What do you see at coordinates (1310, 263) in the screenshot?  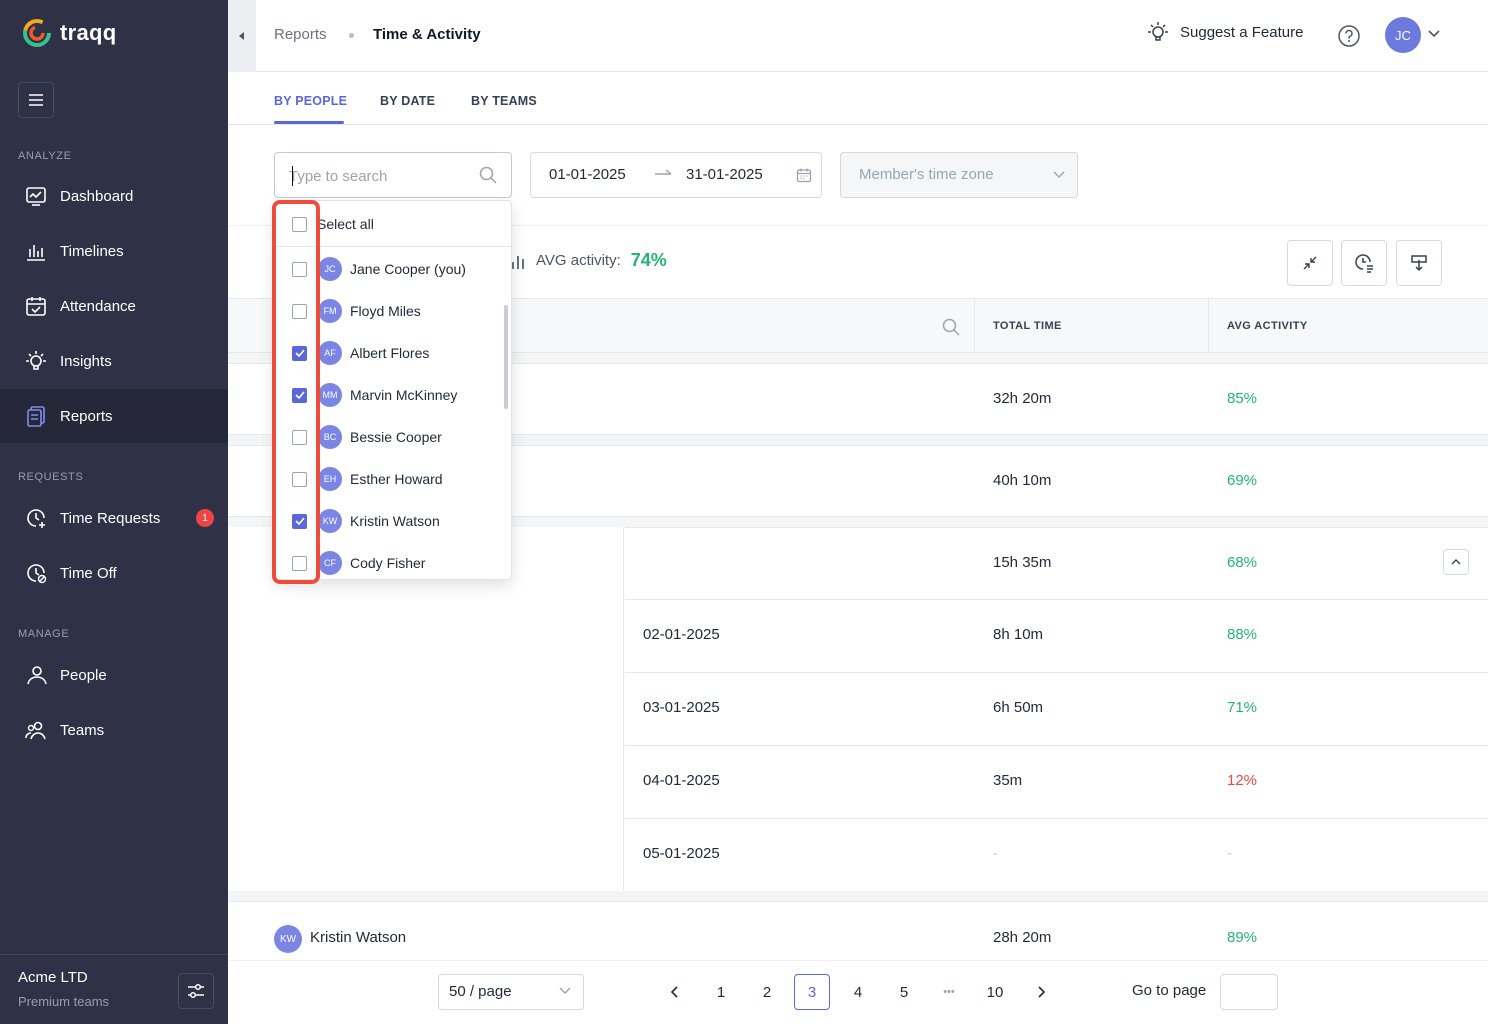 I see `collapse-all-button` at bounding box center [1310, 263].